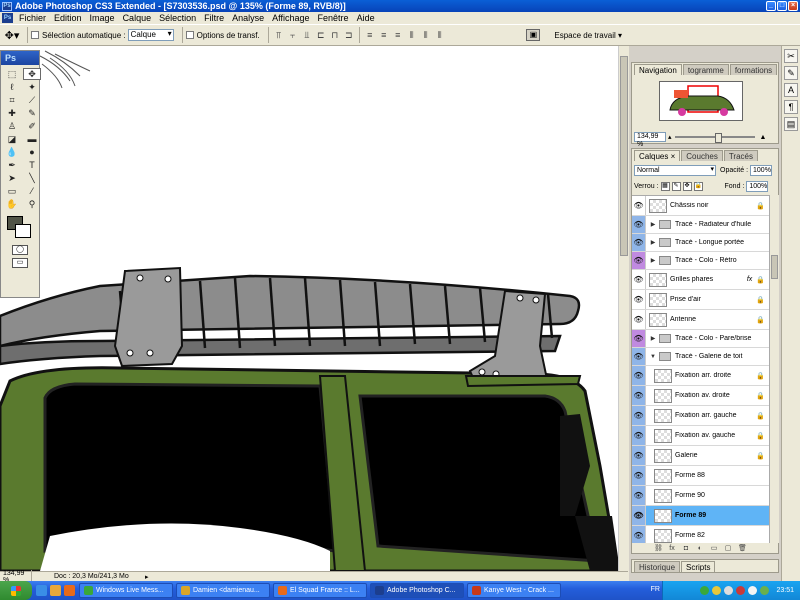 This screenshot has height=600, width=800. I want to click on tab-traces: Tracés, so click(740, 155).